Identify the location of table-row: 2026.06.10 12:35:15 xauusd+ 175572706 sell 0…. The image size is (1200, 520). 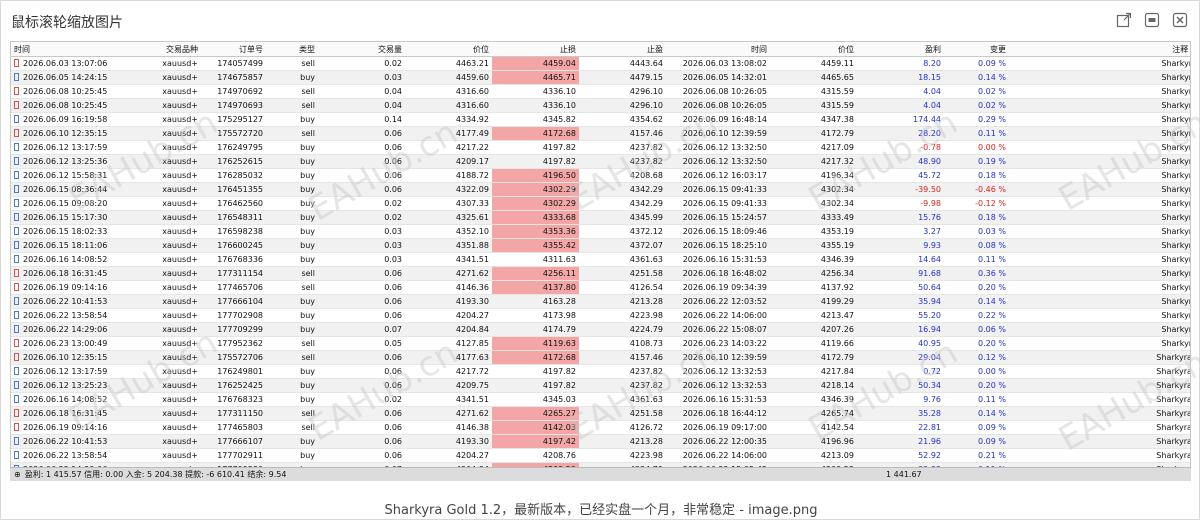
(600, 357).